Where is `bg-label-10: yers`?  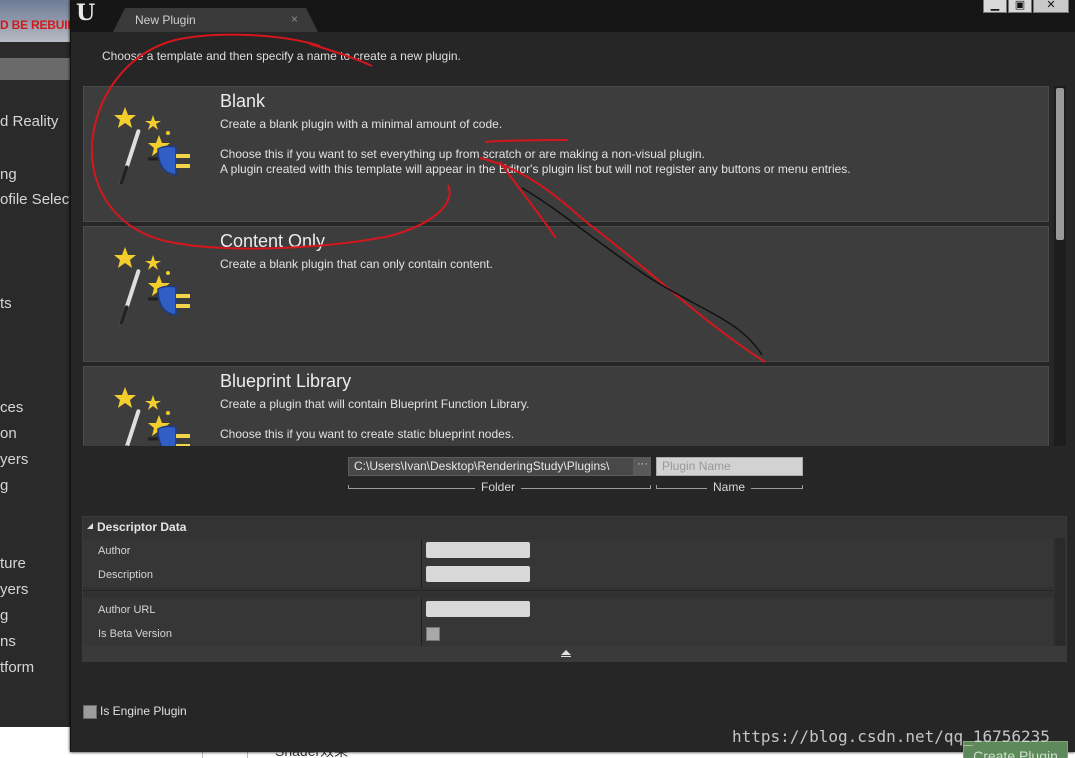
bg-label-10: yers is located at coordinates (14, 589).